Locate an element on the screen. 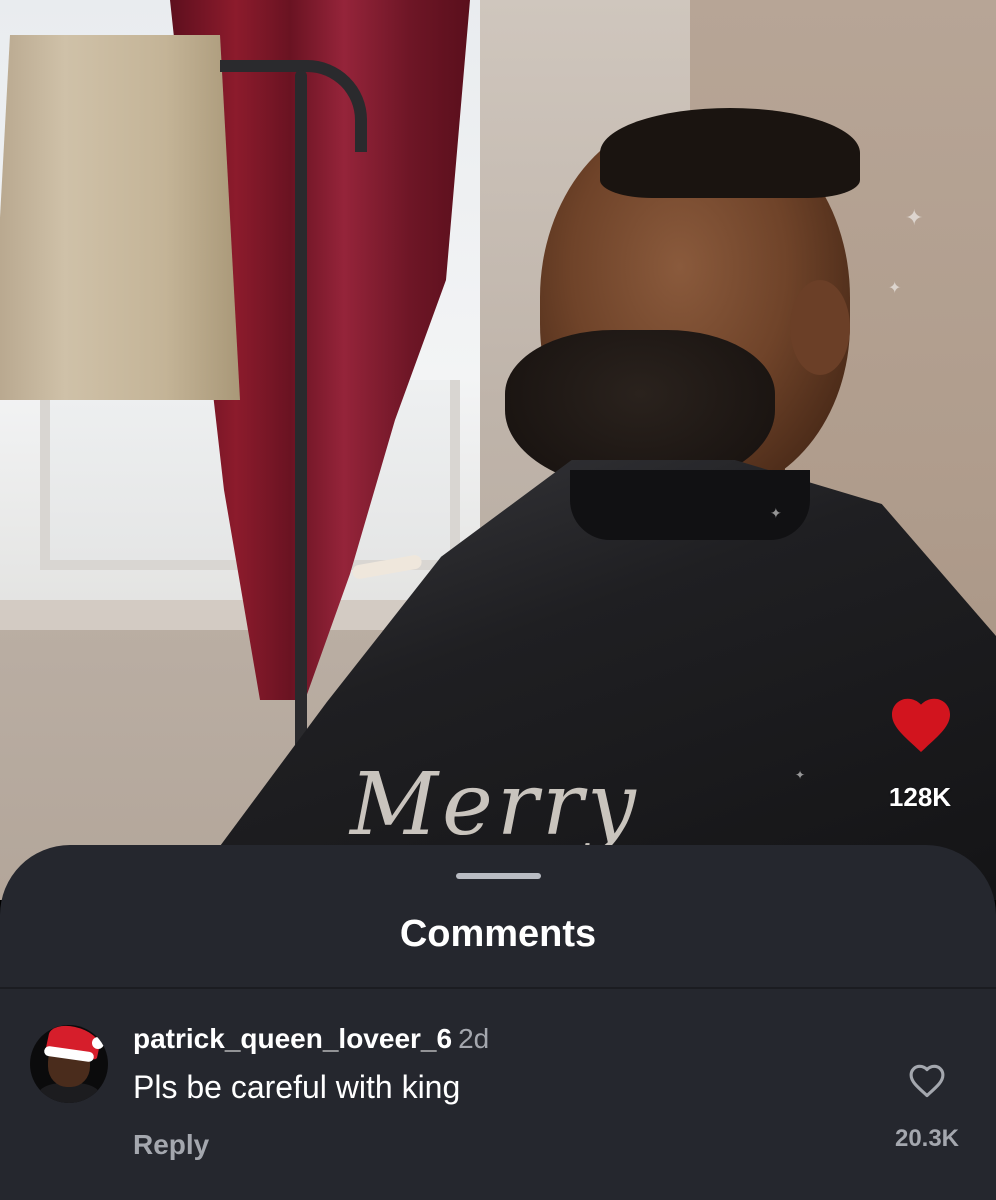  reply-button: Reply is located at coordinates (171, 1145).